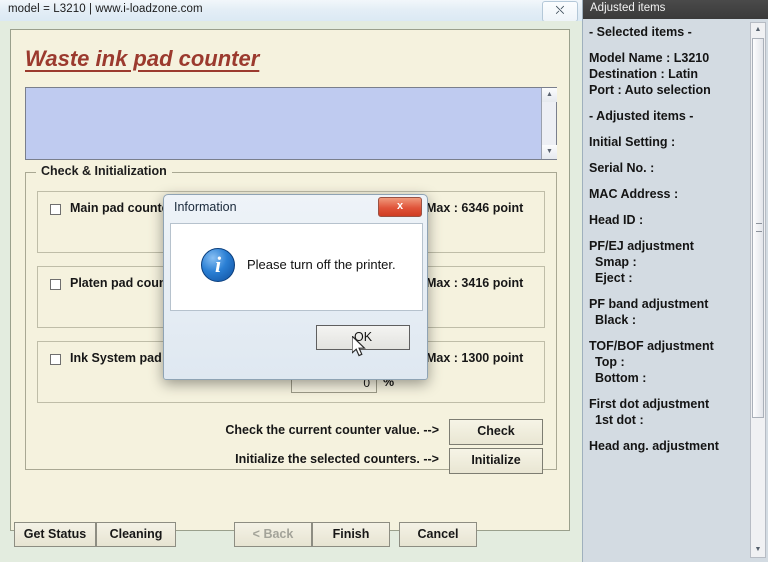  I want to click on initialize-button: Initialize, so click(496, 461).